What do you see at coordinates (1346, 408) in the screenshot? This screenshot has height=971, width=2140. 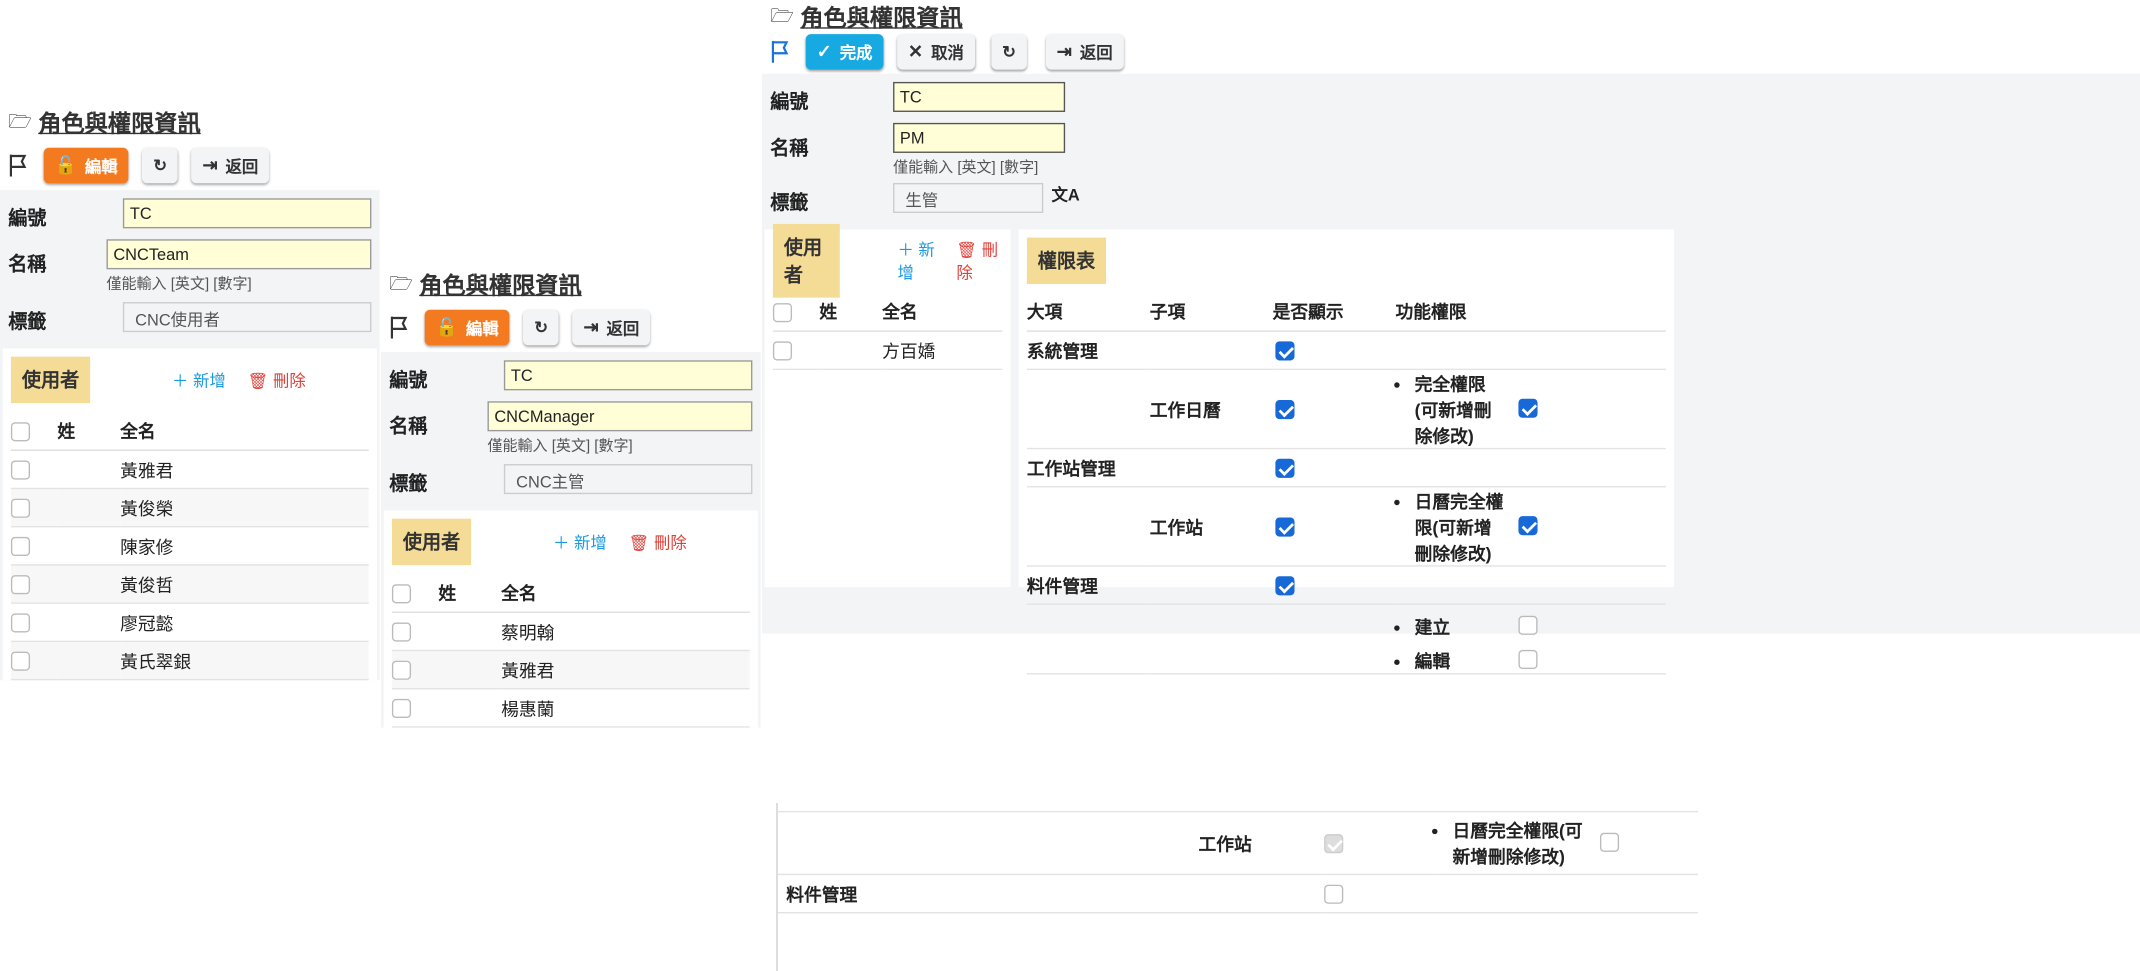 I see `table-row: 工作日曆完全權限(可新增刪除修改)` at bounding box center [1346, 408].